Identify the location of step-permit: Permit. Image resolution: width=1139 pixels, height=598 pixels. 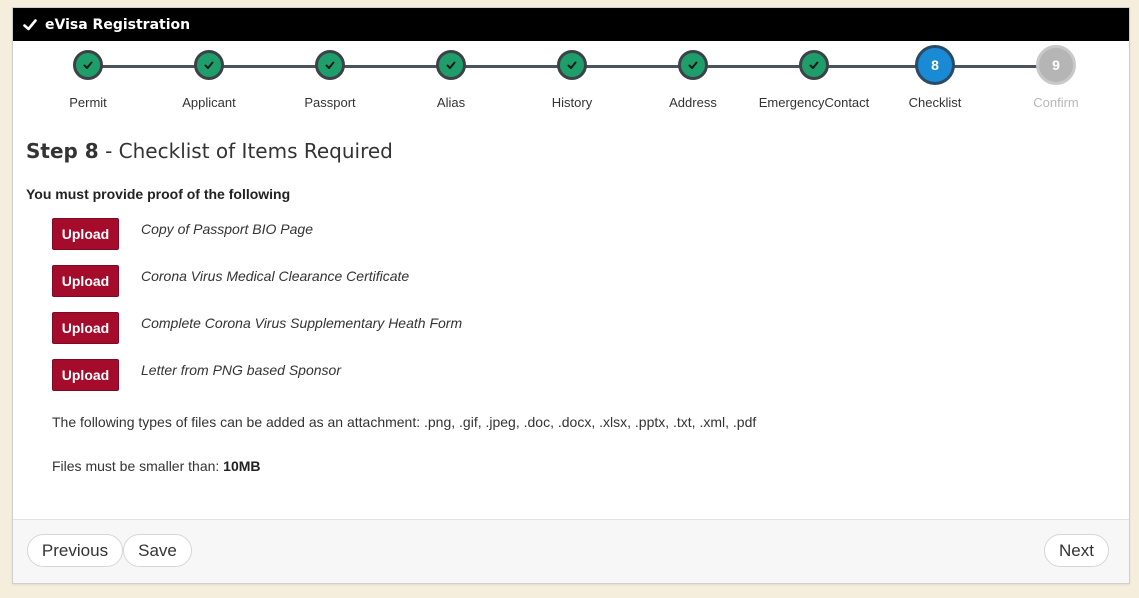
(88, 75).